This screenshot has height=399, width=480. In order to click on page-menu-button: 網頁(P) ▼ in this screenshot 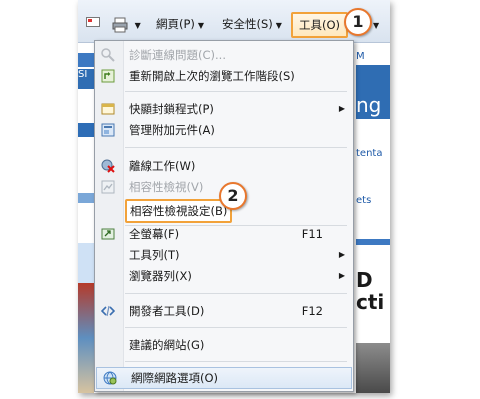, I will do `click(180, 24)`.